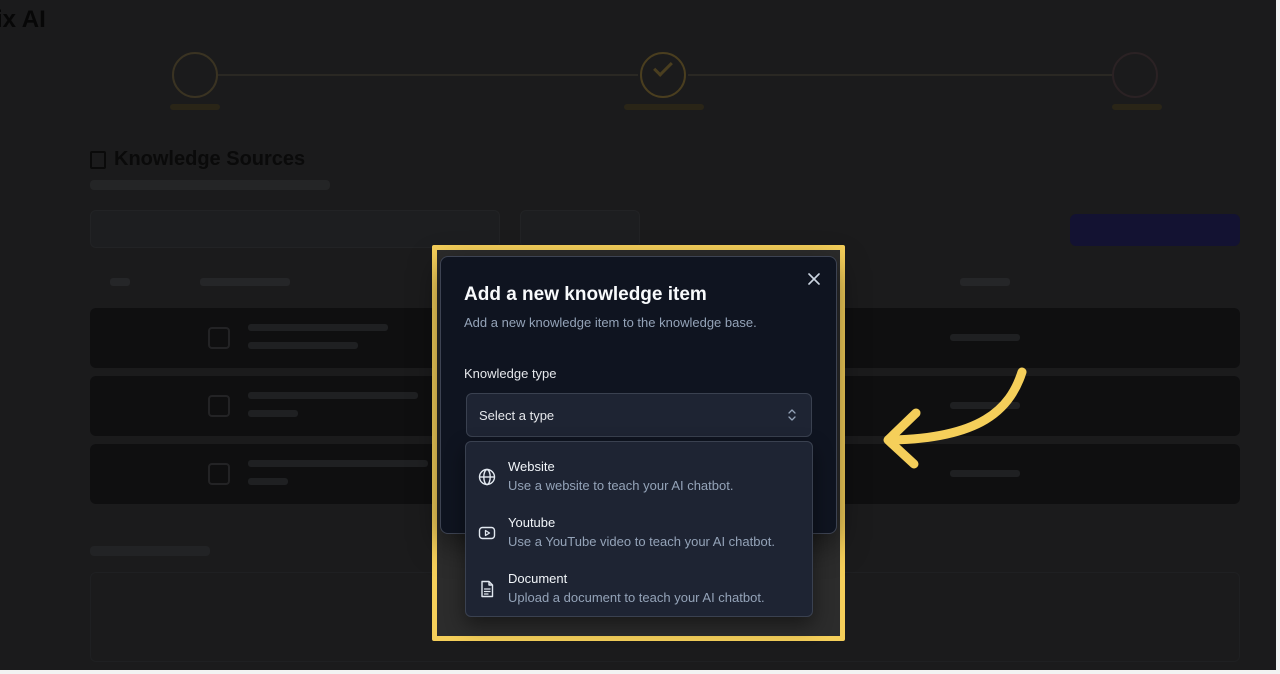  I want to click on close-button, so click(814, 279).